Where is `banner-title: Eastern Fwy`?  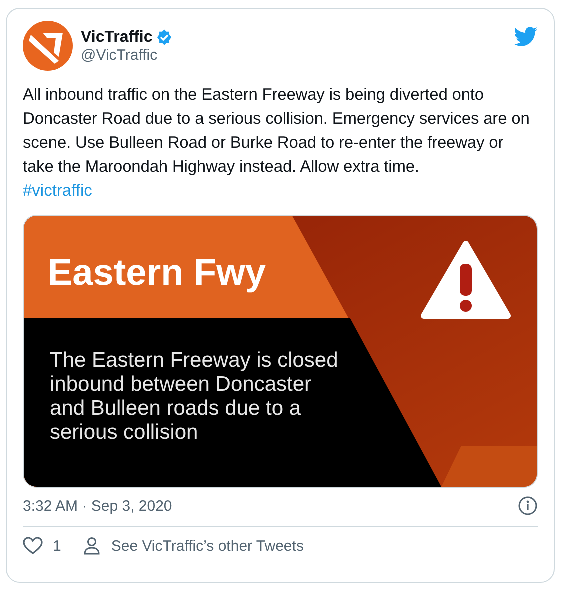 banner-title: Eastern Fwy is located at coordinates (157, 273).